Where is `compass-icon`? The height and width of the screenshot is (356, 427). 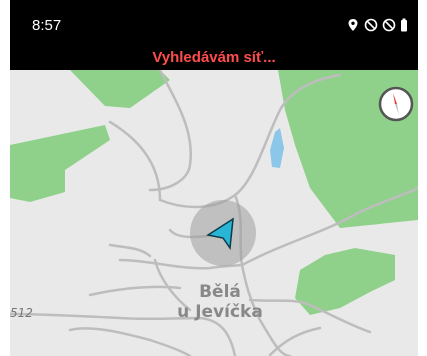 compass-icon is located at coordinates (396, 104).